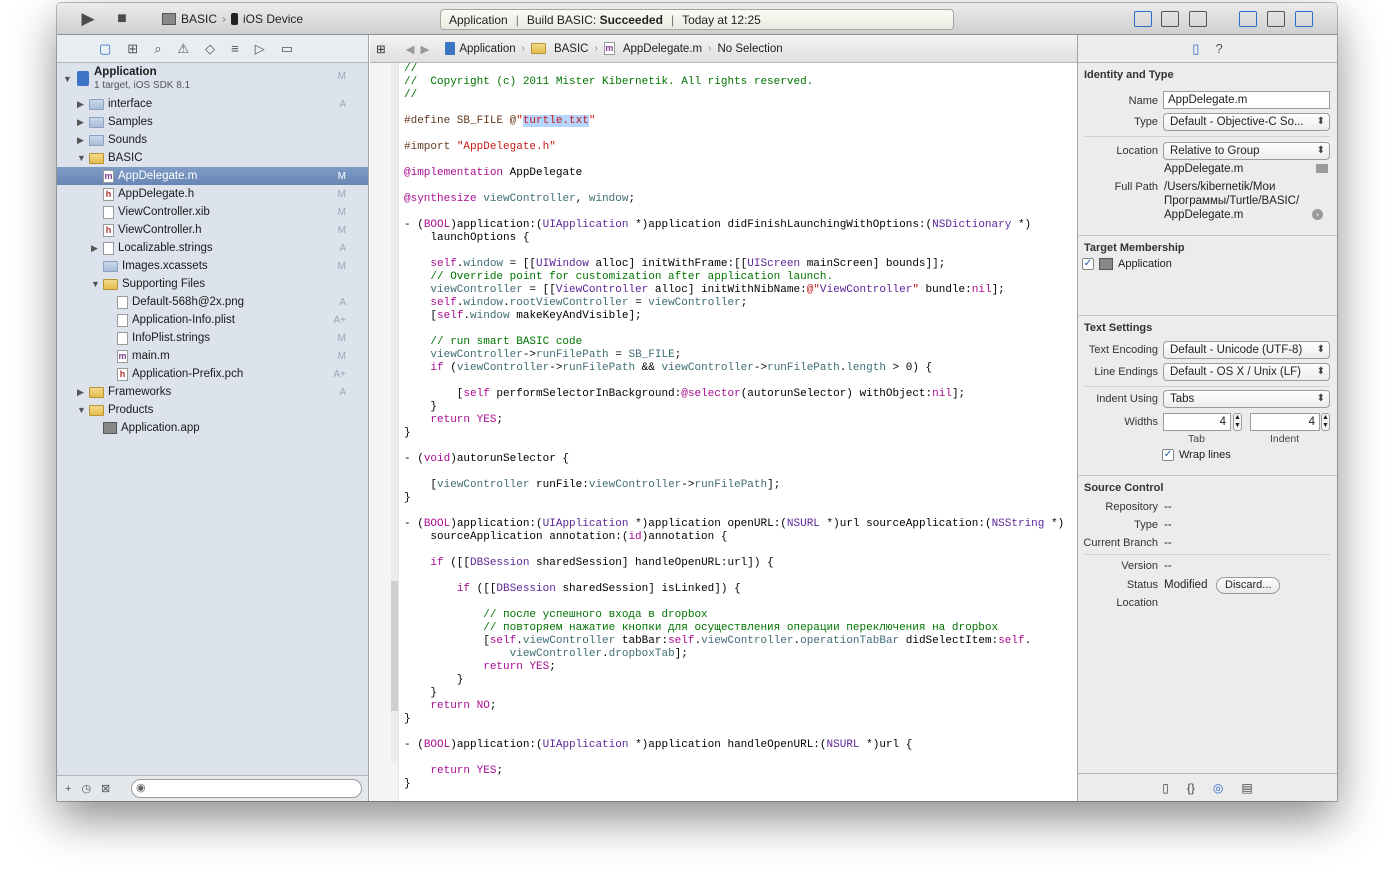 The image size is (1394, 881). I want to click on code-line: // run smart BASIC code, so click(738, 342).